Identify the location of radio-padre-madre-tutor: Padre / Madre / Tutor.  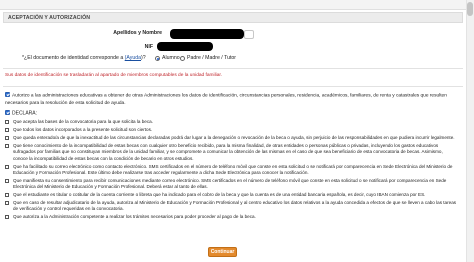
(208, 58).